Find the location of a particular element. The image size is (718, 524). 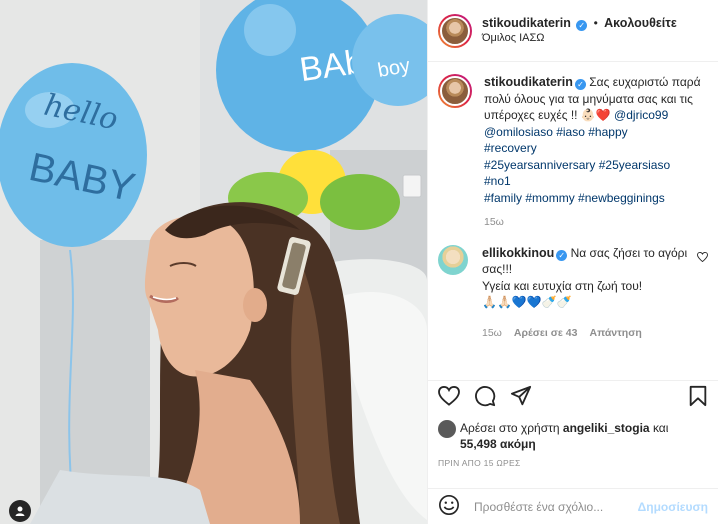

caption-username: stikoudikaterin is located at coordinates (528, 82).